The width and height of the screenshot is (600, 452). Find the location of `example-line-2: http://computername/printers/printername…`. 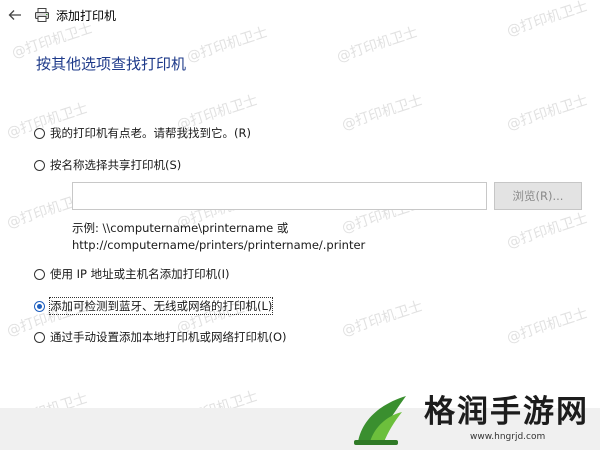

example-line-2: http://computername/printers/printername… is located at coordinates (219, 245).